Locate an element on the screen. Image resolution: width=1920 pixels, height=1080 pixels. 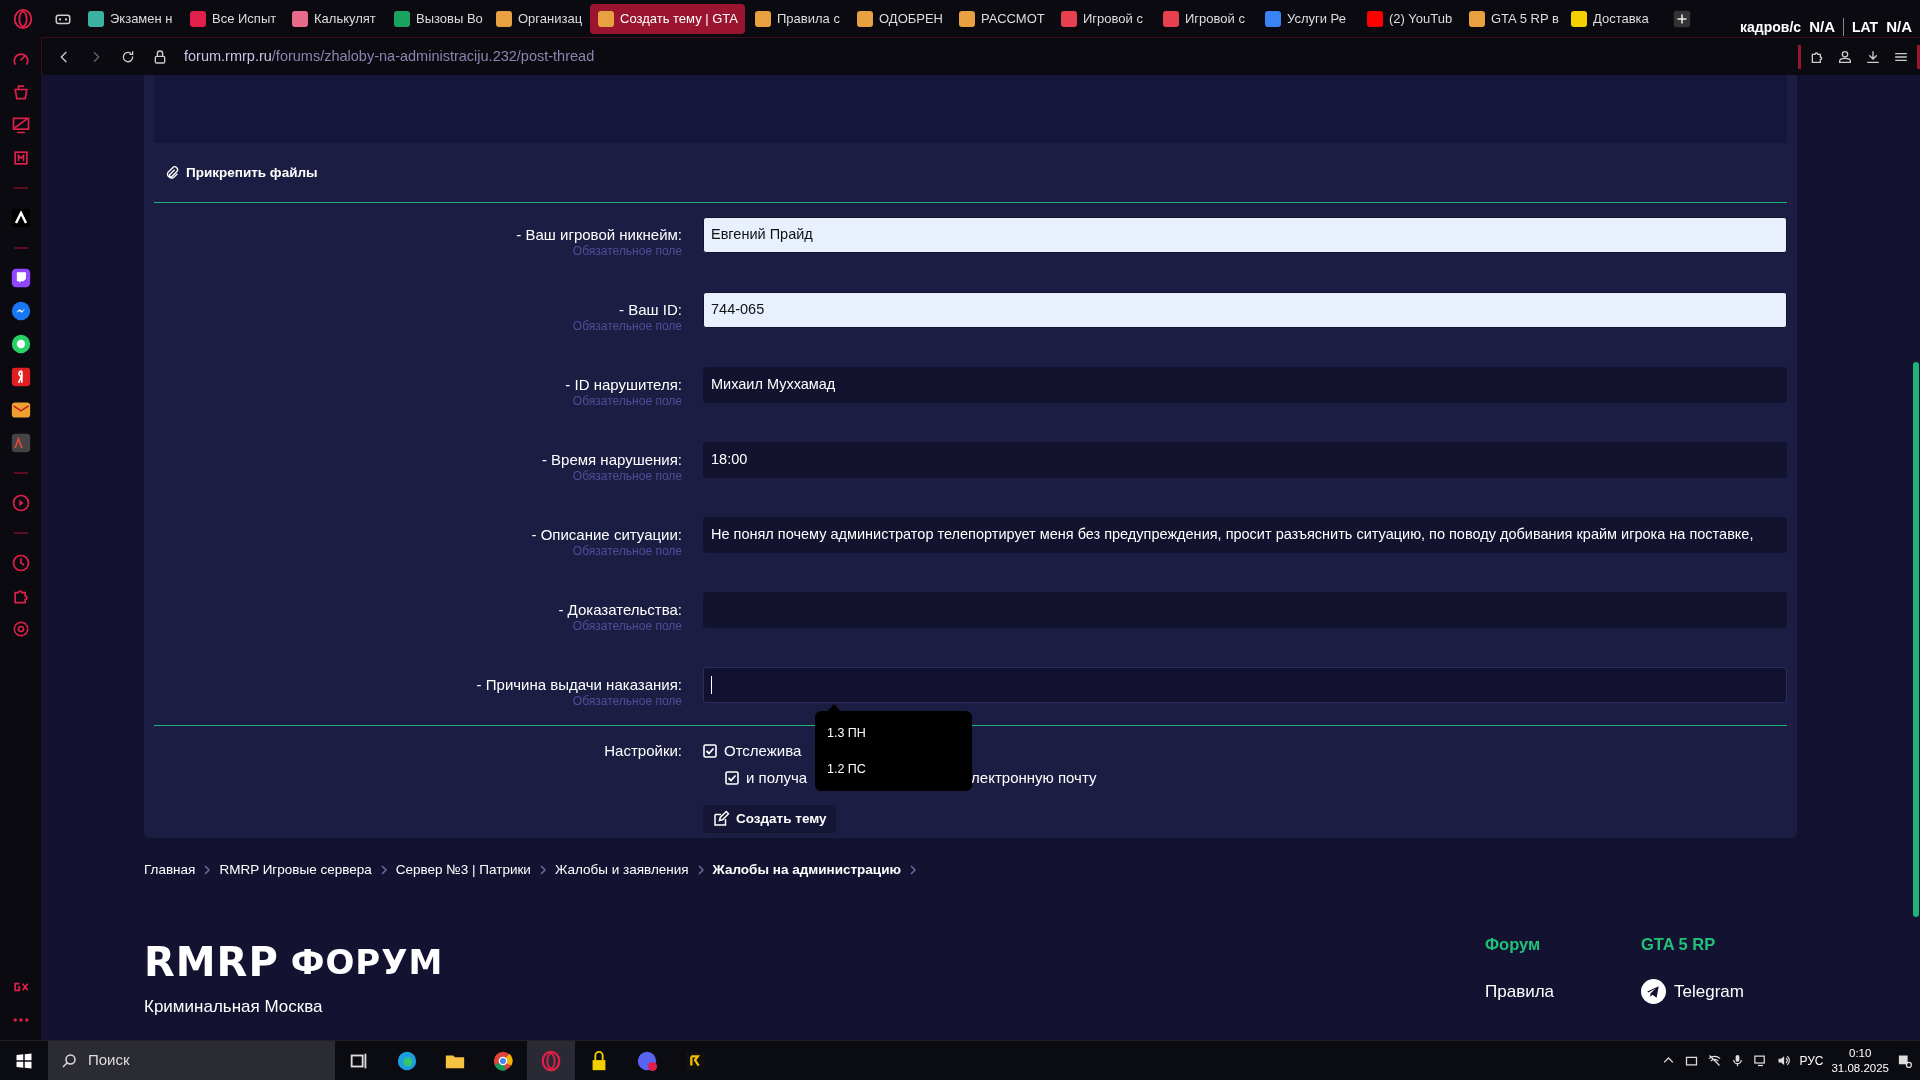
field-label: - Описание ситуации: is located at coordinates (606, 535).